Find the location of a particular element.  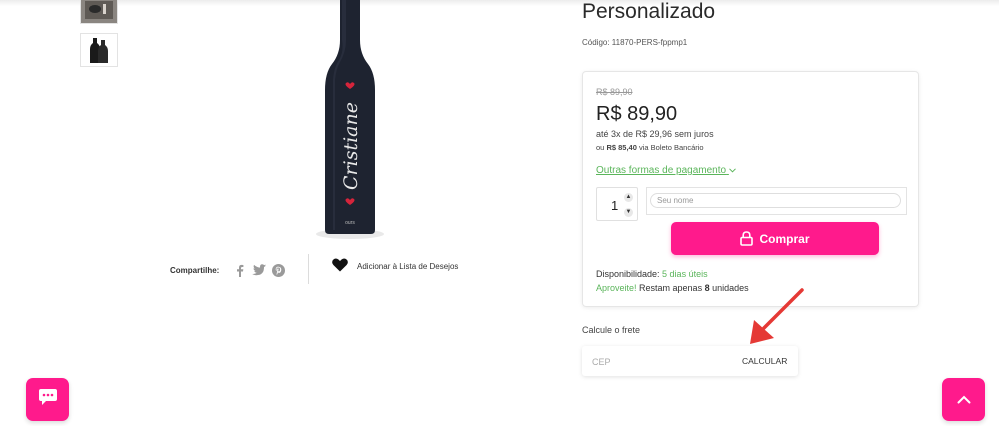

cep-input is located at coordinates (662, 362).